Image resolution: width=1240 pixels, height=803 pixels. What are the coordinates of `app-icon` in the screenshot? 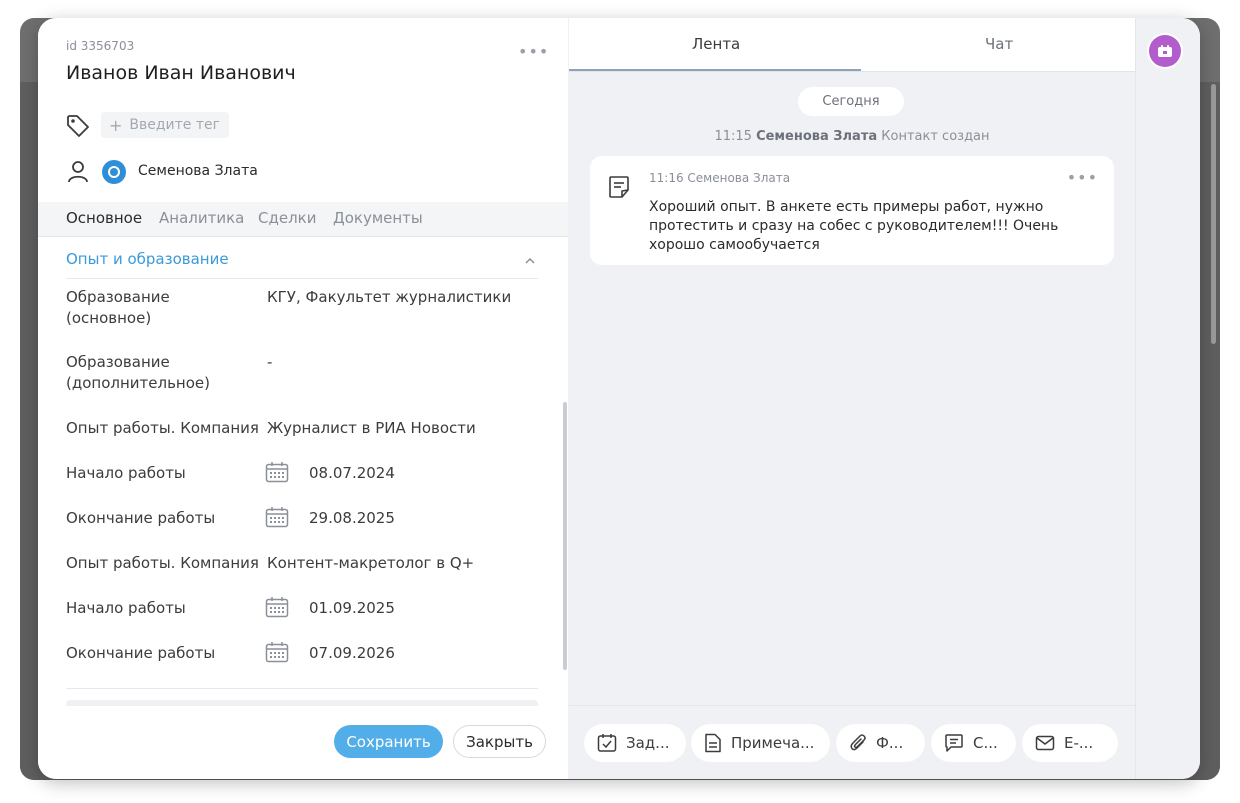 It's located at (1165, 51).